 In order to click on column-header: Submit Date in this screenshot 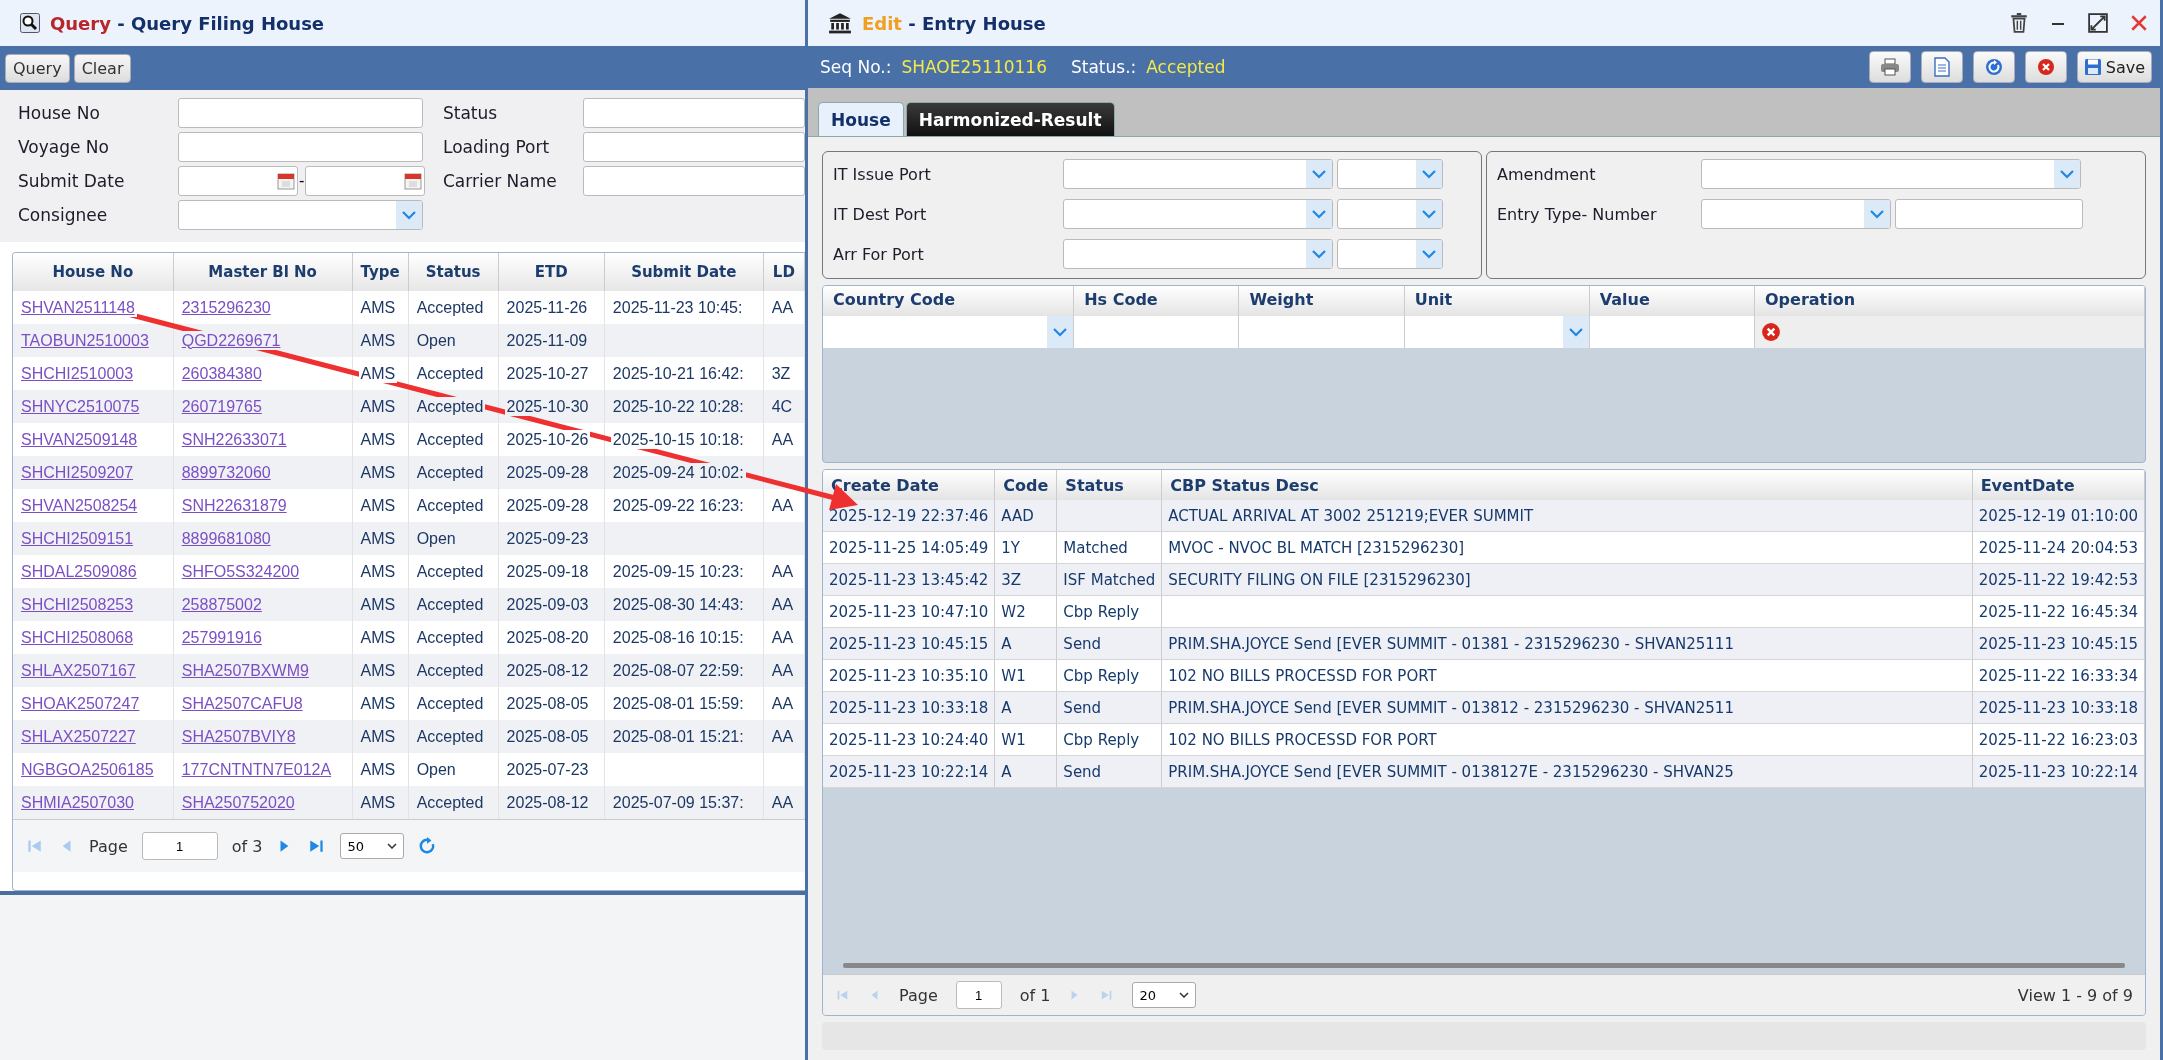, I will do `click(684, 272)`.